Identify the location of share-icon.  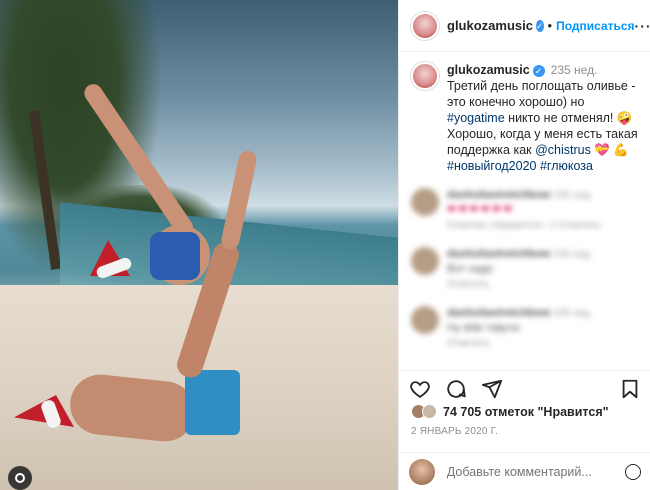
(492, 389).